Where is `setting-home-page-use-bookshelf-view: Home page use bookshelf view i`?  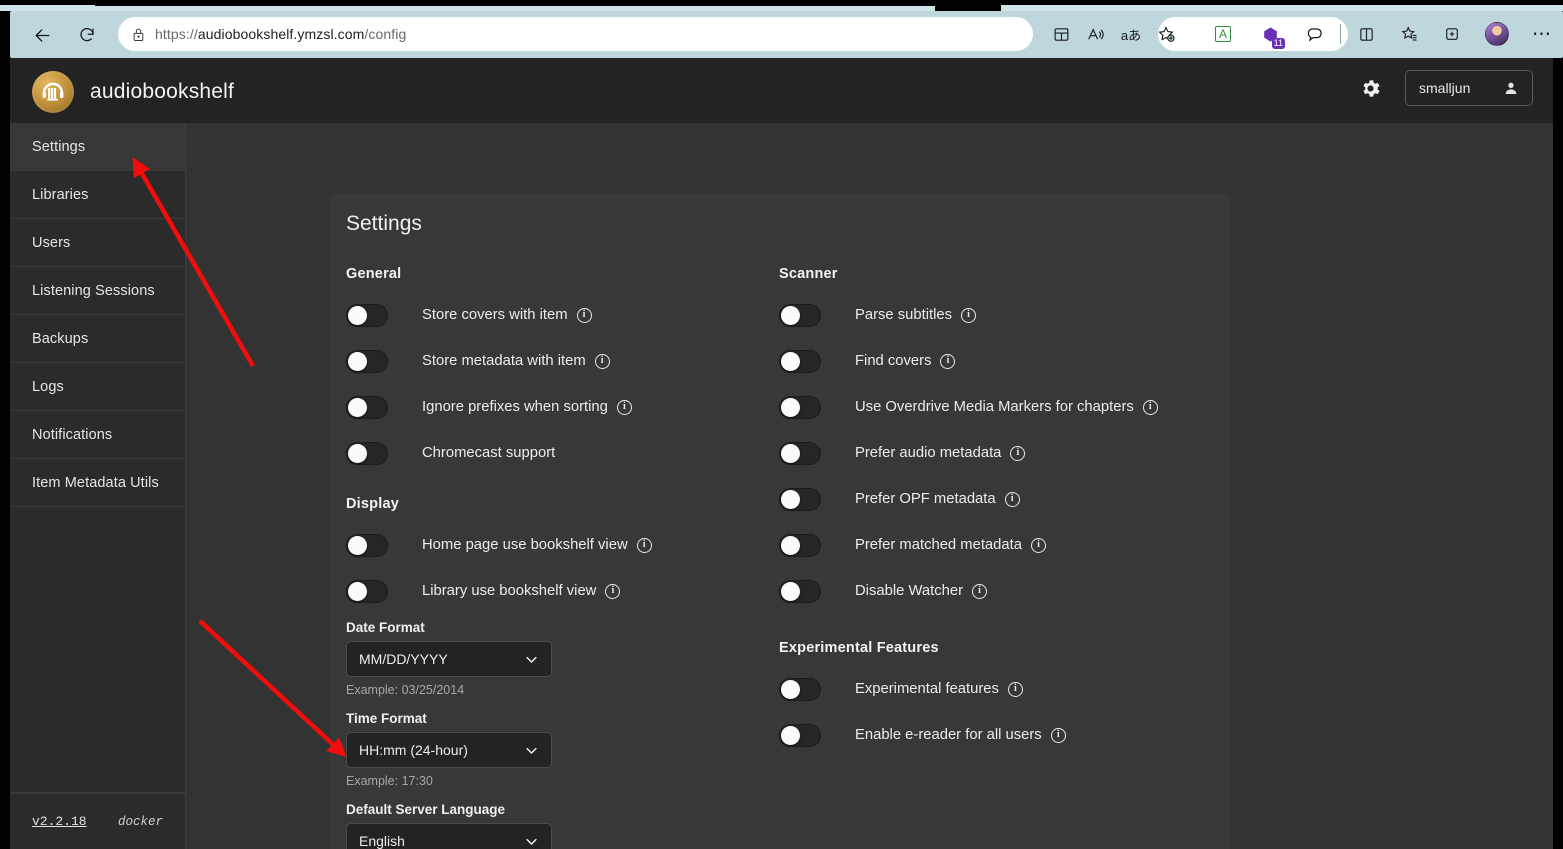
setting-home-page-use-bookshelf-view: Home page use bookshelf view i is located at coordinates (556, 545).